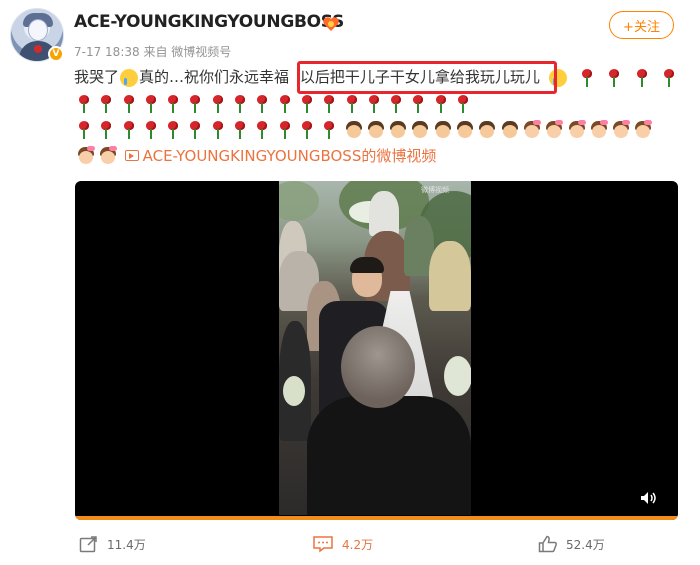 The height and width of the screenshot is (565, 700). What do you see at coordinates (376, 518) in the screenshot?
I see `video-progress-bar` at bounding box center [376, 518].